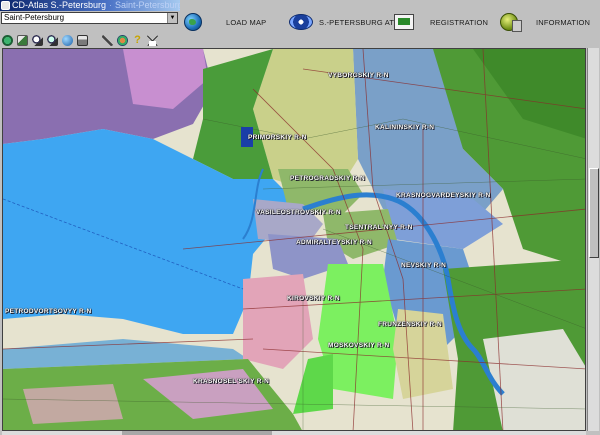 This screenshot has width=600, height=435. I want to click on chevron-down-icon: ▼, so click(172, 18).